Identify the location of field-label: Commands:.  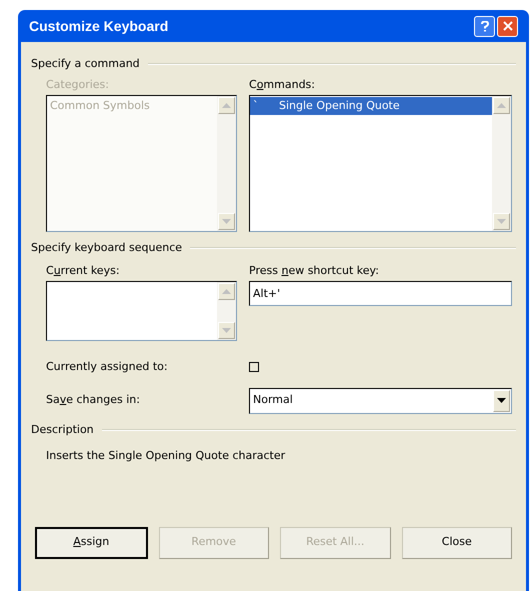
(282, 84).